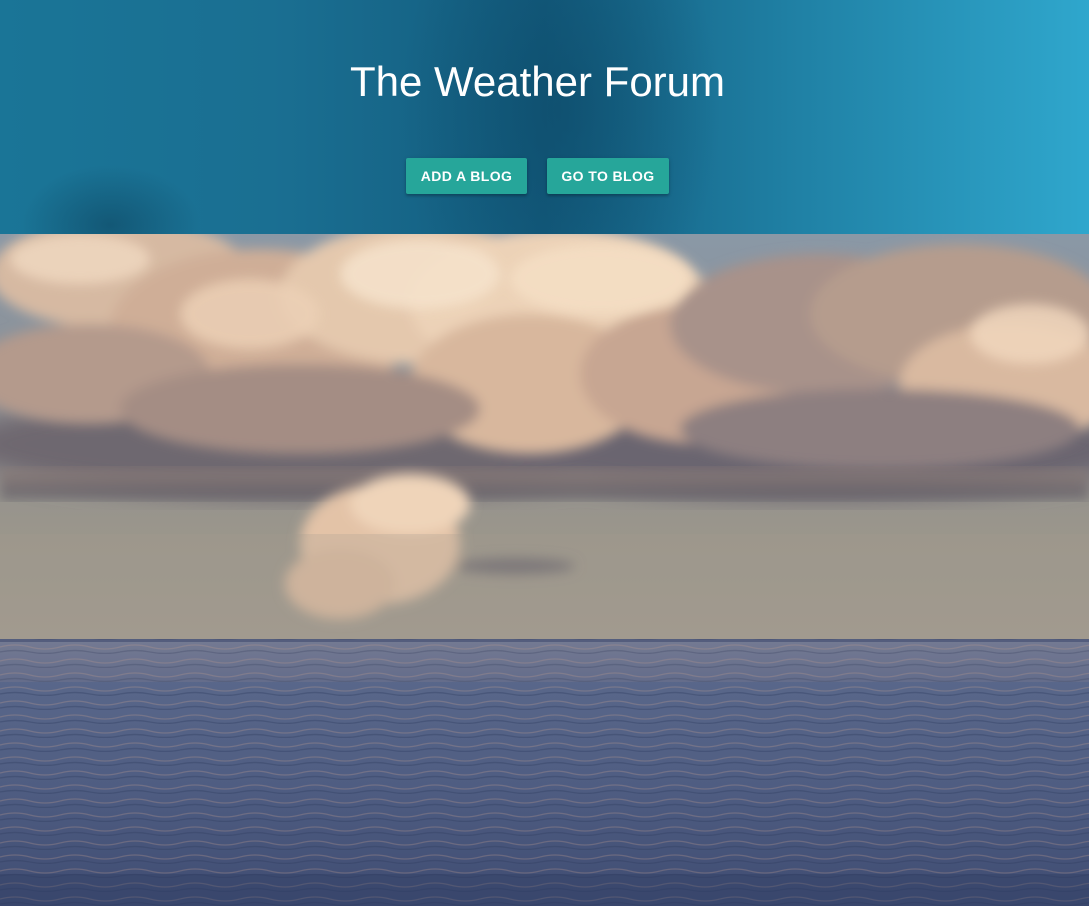 The width and height of the screenshot is (1089, 906). Describe the element at coordinates (537, 81) in the screenshot. I see `page-title: The Weather Forum` at that location.